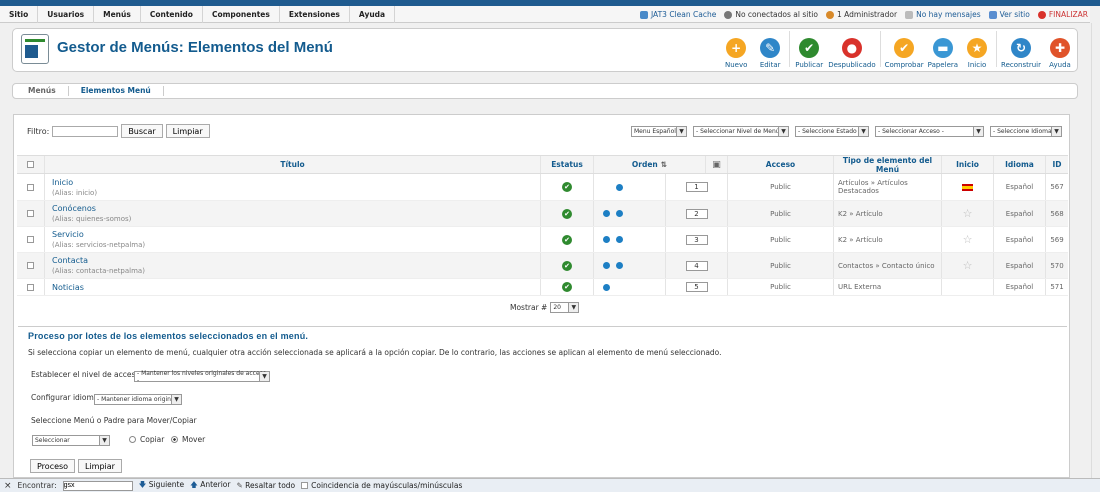 The height and width of the screenshot is (492, 1100). I want to click on copy-radio, so click(132, 439).